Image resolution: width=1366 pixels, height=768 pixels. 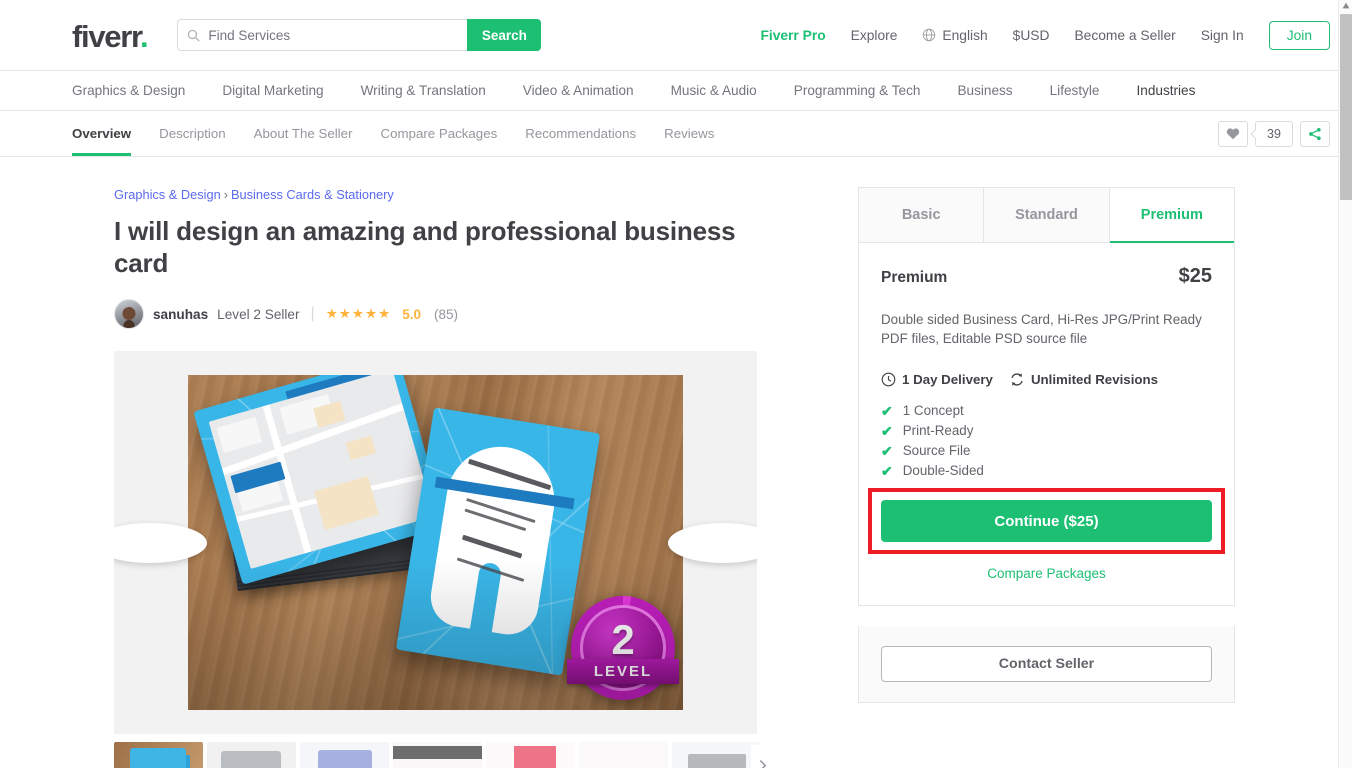 What do you see at coordinates (1195, 276) in the screenshot?
I see `package-price: $25` at bounding box center [1195, 276].